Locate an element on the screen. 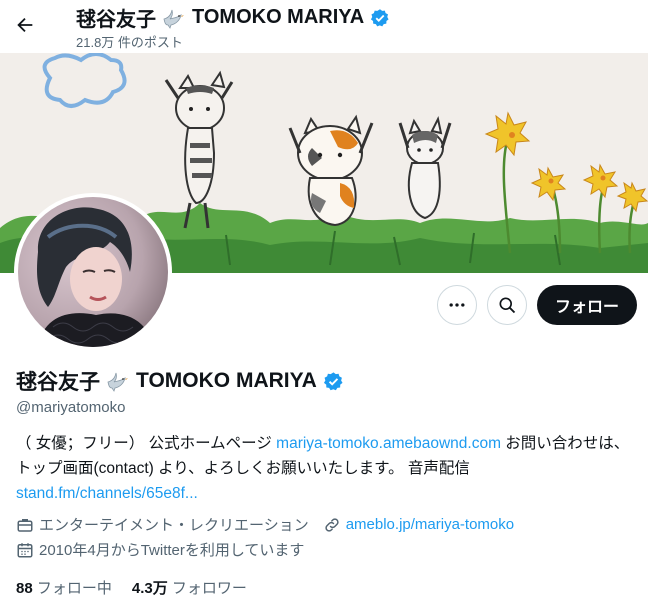  more-icon is located at coordinates (457, 305).